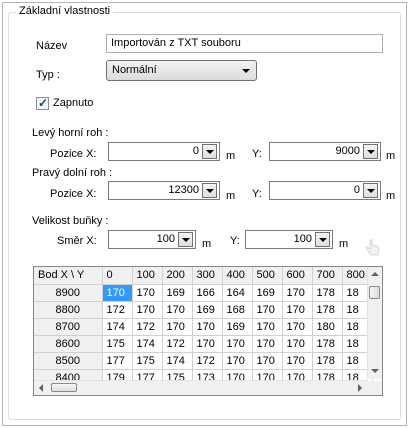 Image resolution: width=409 pixels, height=428 pixels. What do you see at coordinates (42, 103) in the screenshot?
I see `enabled-checkbox: ✓` at bounding box center [42, 103].